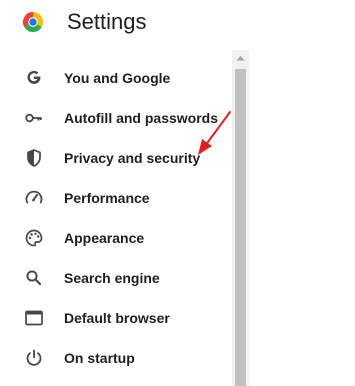 This screenshot has height=386, width=355. Describe the element at coordinates (104, 238) in the screenshot. I see `sidebar-item-label: Appearance` at that location.